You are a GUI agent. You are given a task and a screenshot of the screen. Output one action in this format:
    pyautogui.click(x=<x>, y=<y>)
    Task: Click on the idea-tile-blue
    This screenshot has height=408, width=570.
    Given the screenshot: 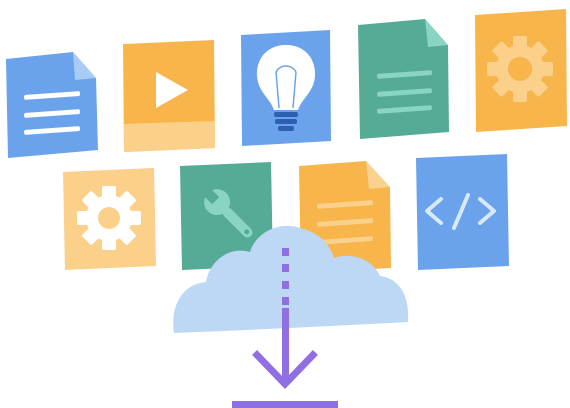 What is the action you would take?
    pyautogui.click(x=286, y=88)
    